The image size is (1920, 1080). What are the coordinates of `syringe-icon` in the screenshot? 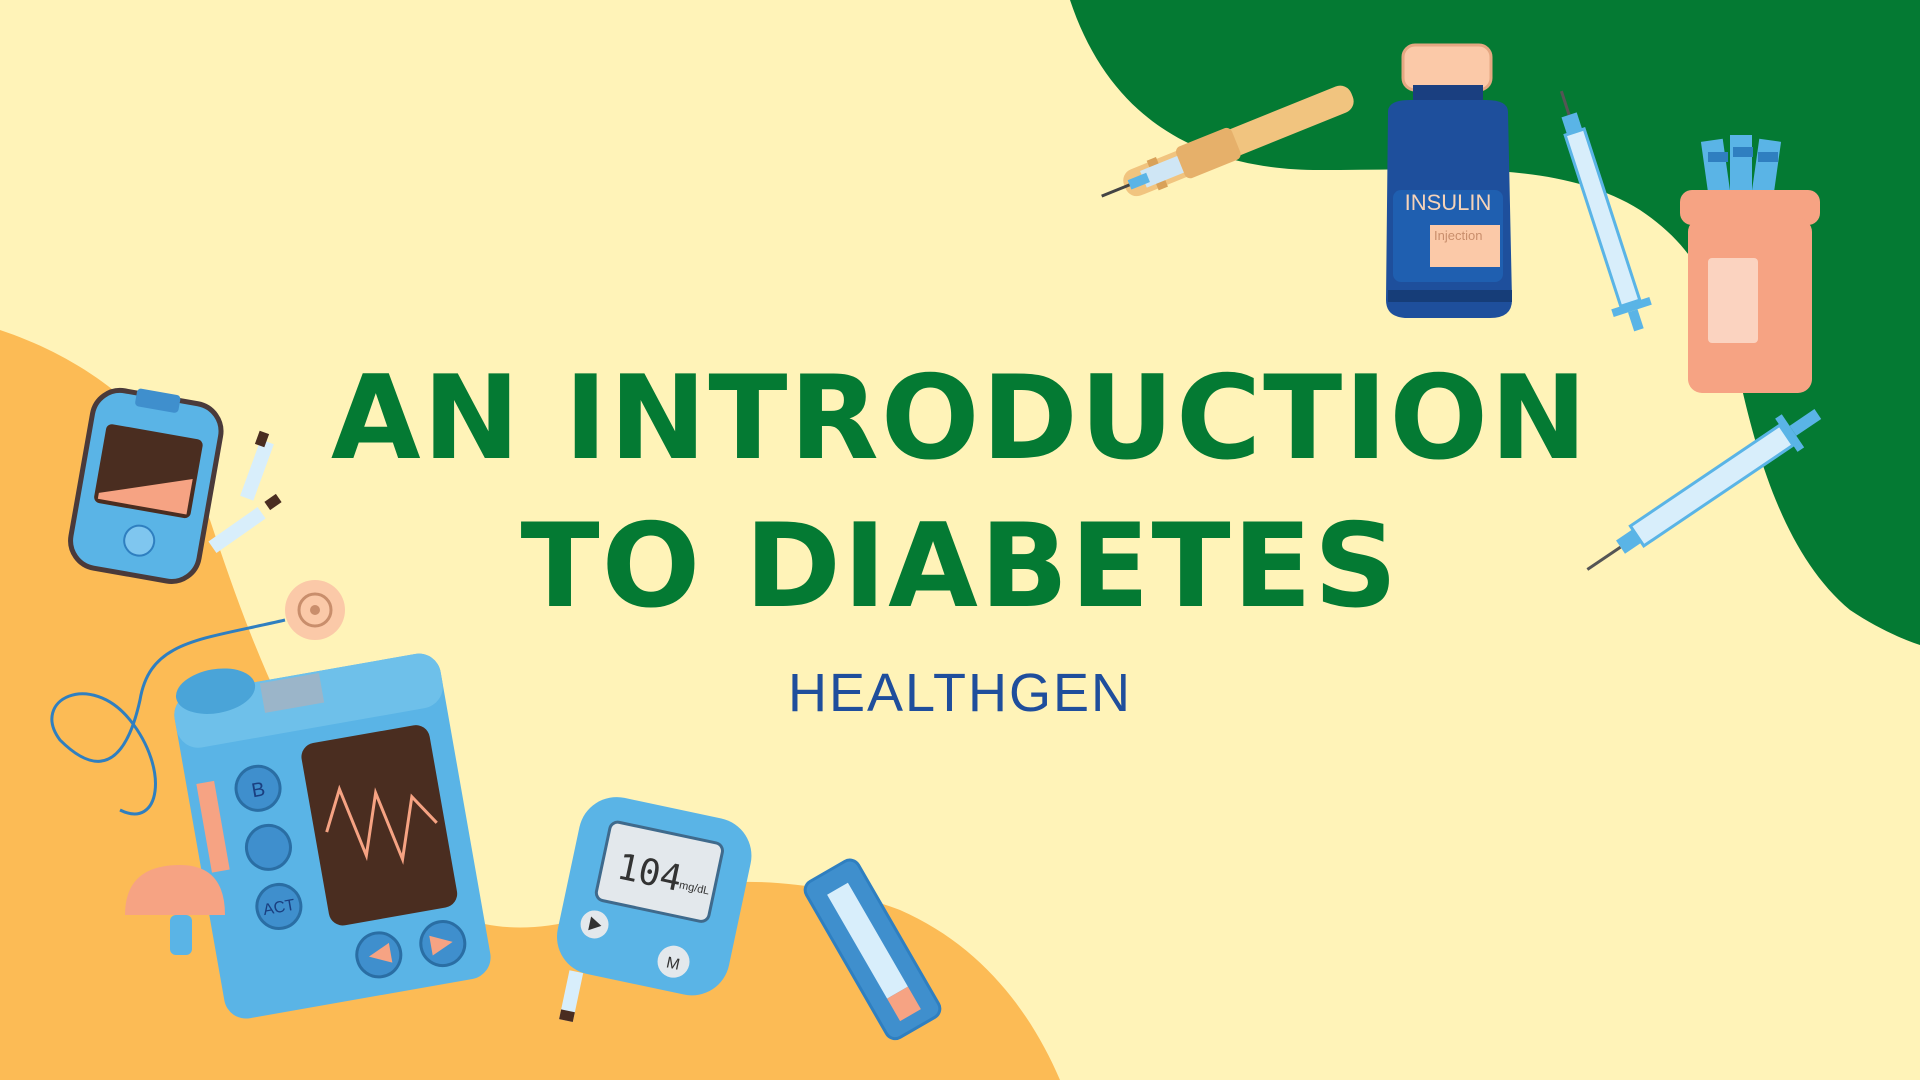 It's located at (1605, 211).